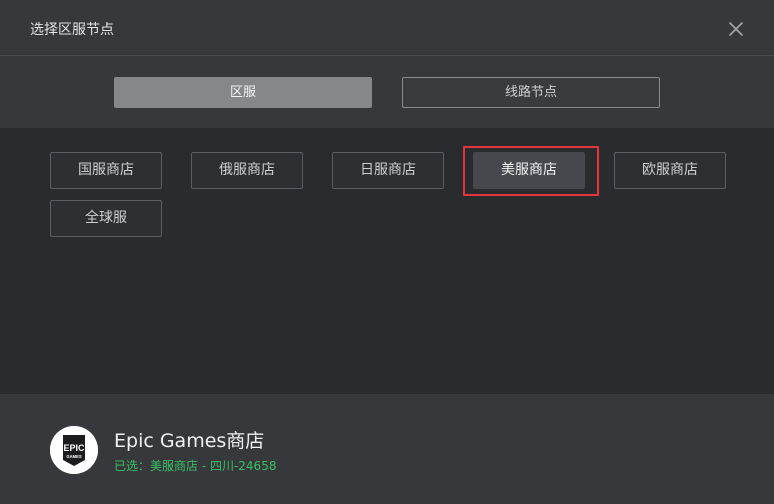  Describe the element at coordinates (106, 170) in the screenshot. I see `option-cn-store: 国服商店` at that location.